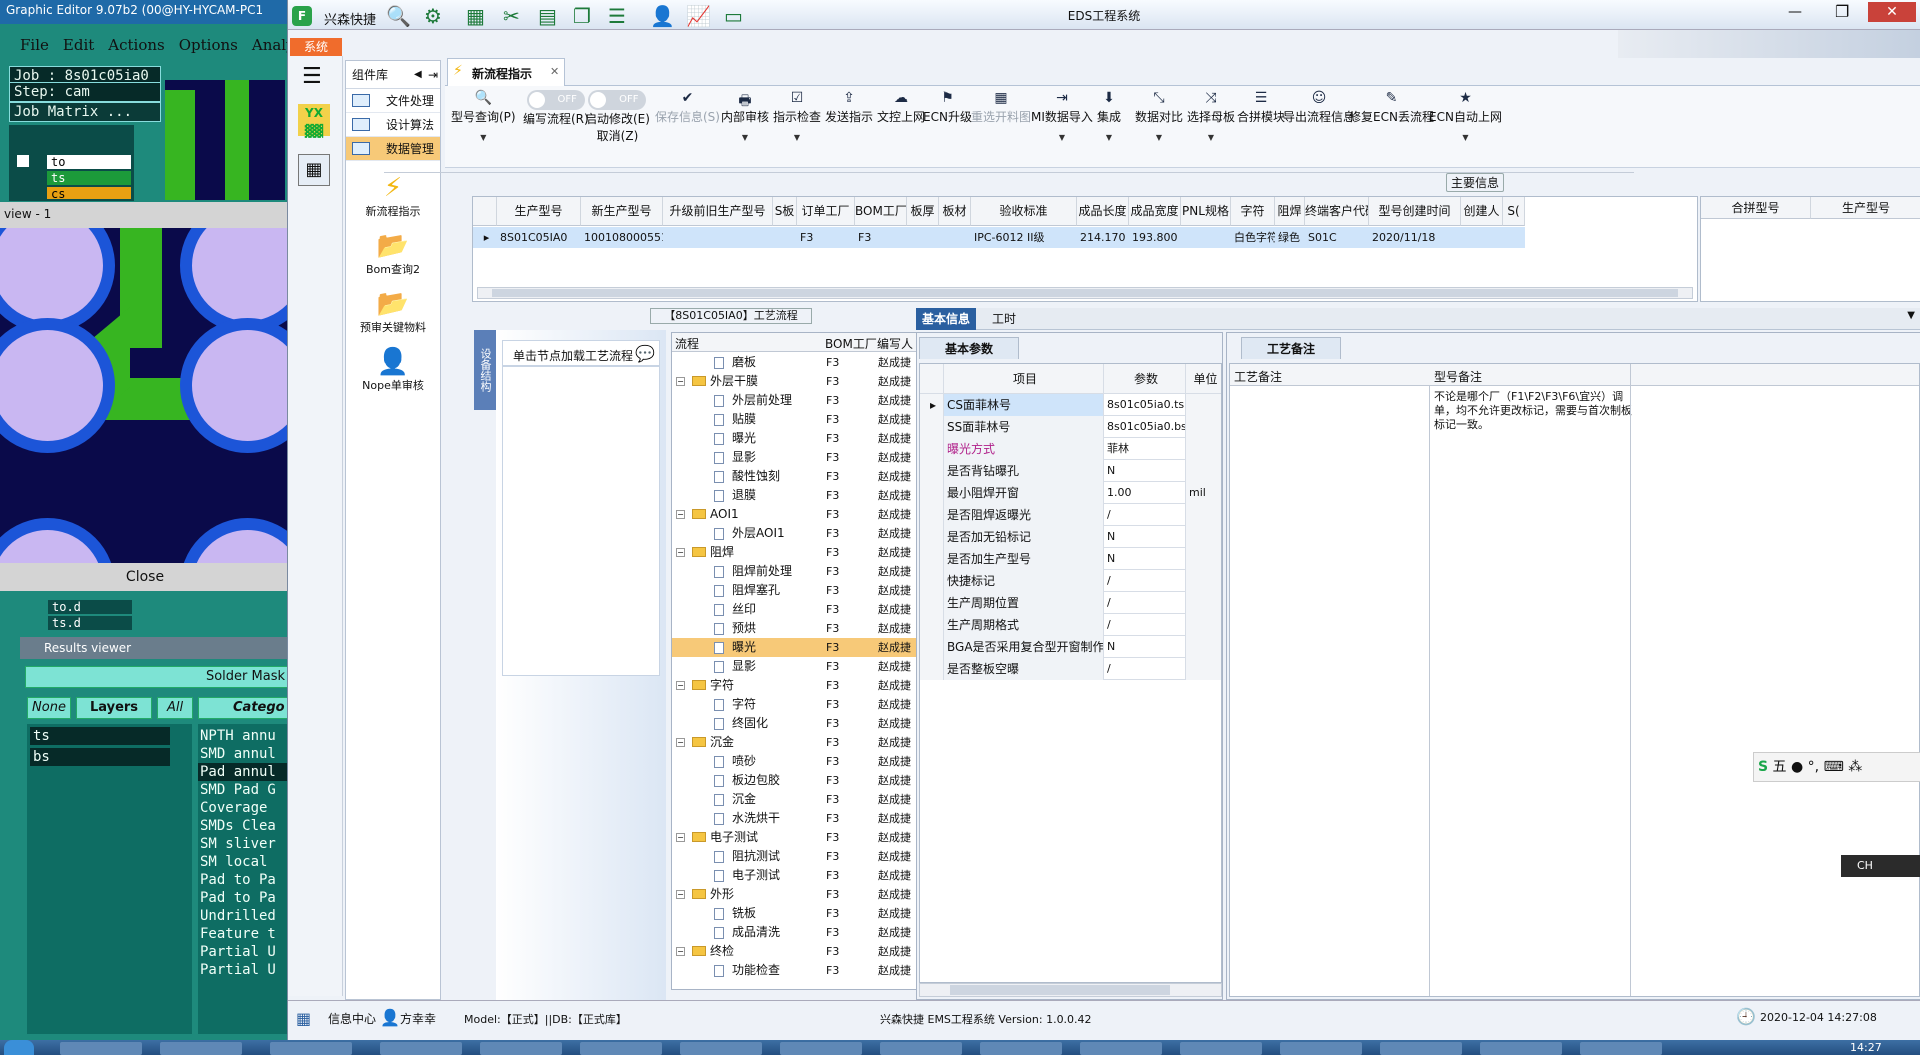  I want to click on merge-grid: 合拼型号 生产型号, so click(1810, 249).